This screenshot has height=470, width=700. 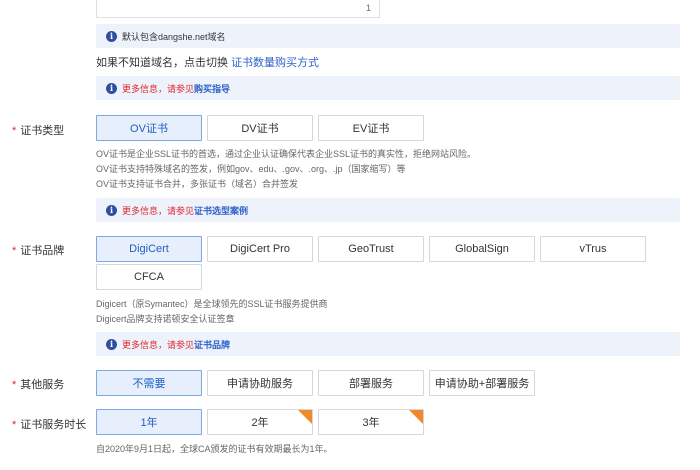 I want to click on cert-type-ov: OV证书, so click(x=149, y=128).